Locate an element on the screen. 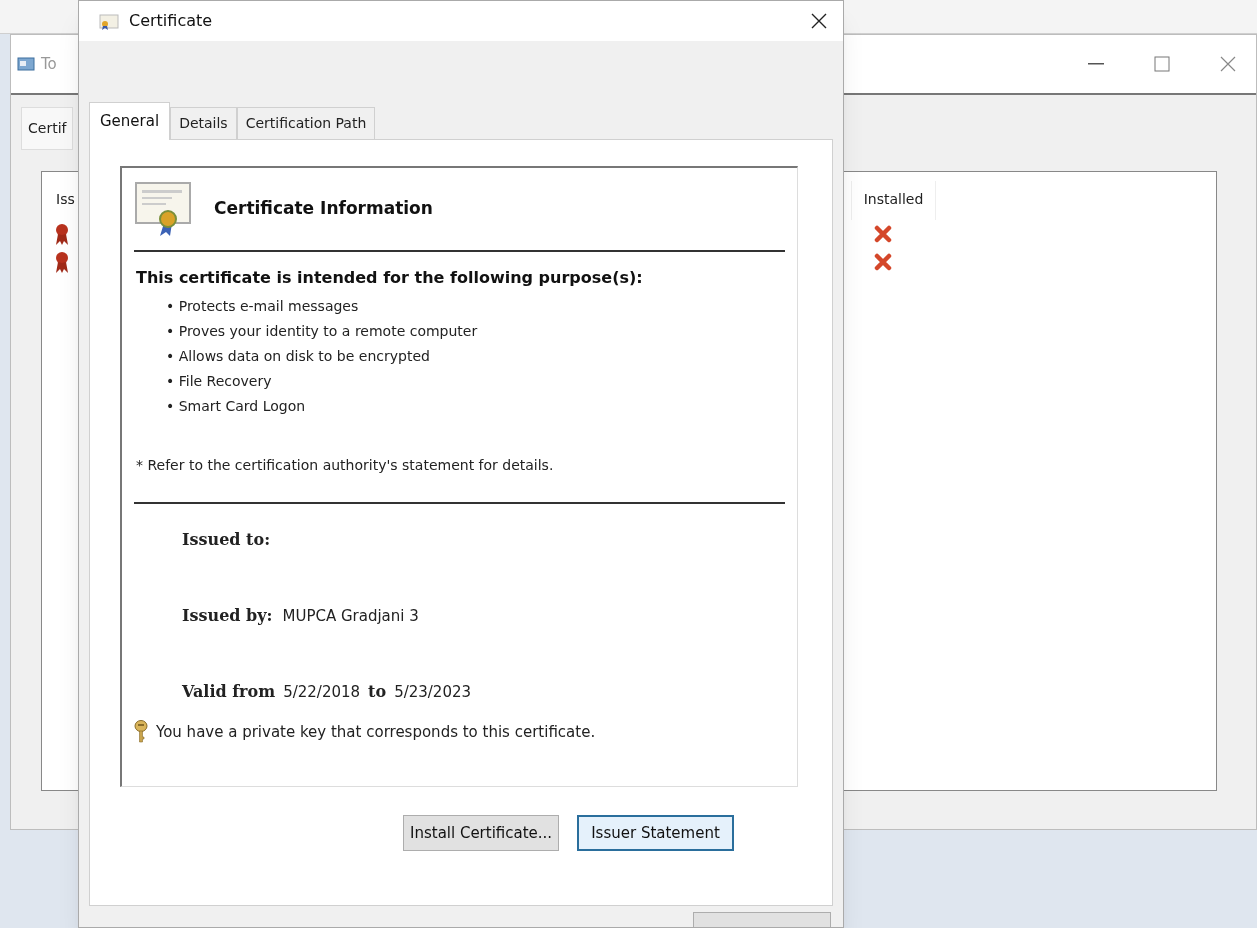  close-icon is located at coordinates (819, 21).